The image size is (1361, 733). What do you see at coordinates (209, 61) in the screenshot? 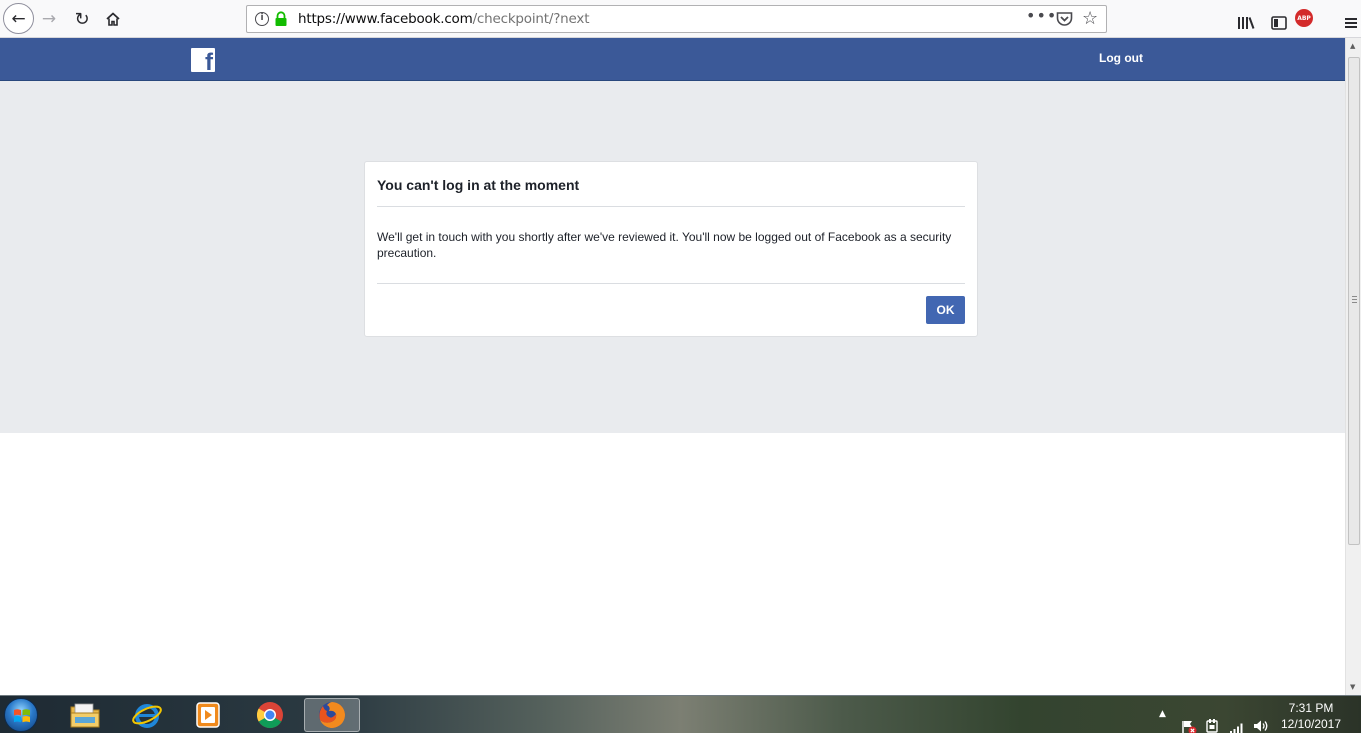
I see `facebook-logo-letter: f` at bounding box center [209, 61].